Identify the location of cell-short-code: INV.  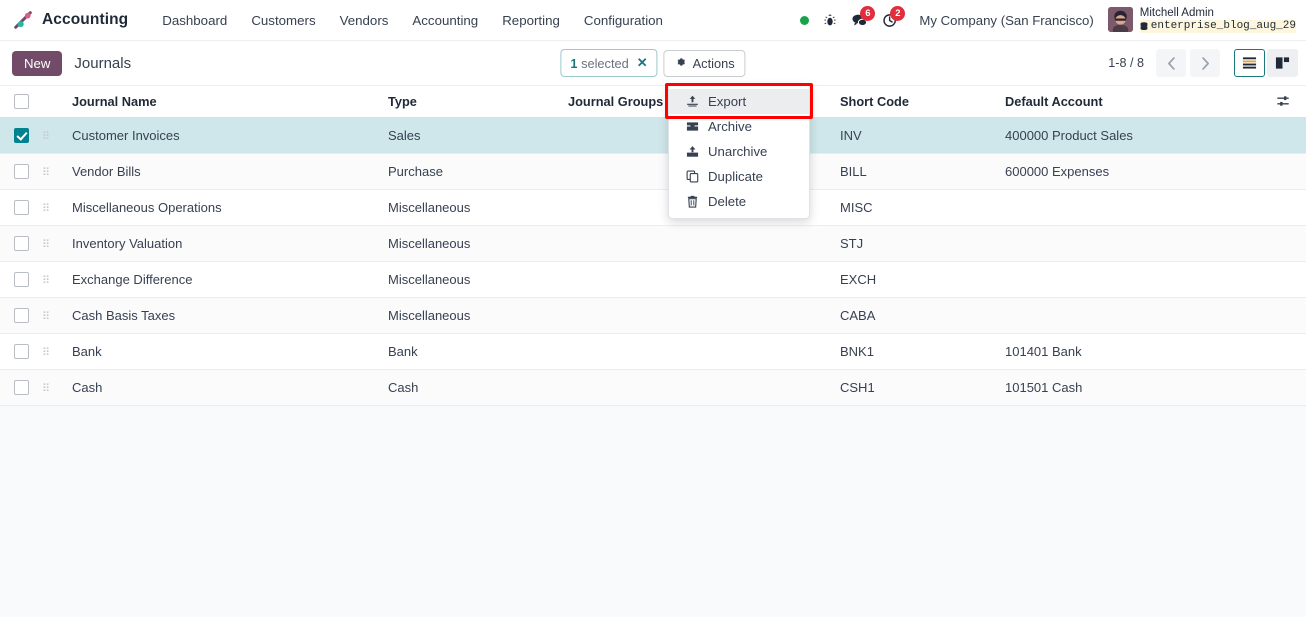
(914, 135).